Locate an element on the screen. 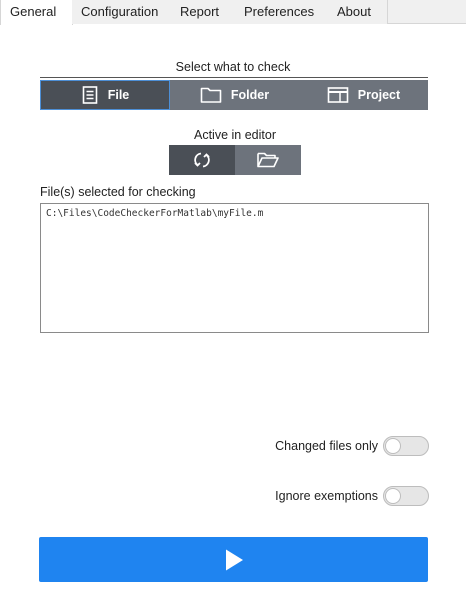  run-check-button is located at coordinates (233, 559).